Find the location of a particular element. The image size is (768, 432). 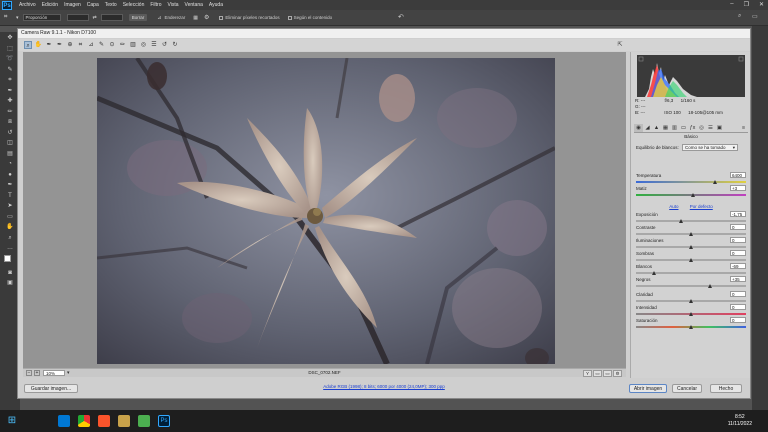

slider-1: Intensidad 0 is located at coordinates (691, 310).